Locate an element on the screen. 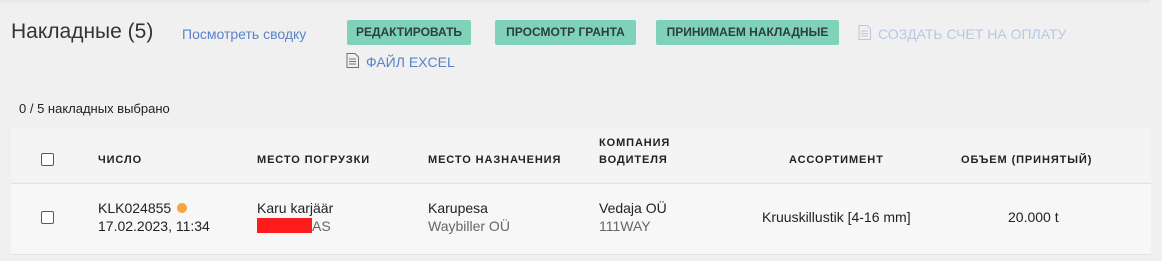 The height and width of the screenshot is (261, 1162). create-invoice-label: СОЗДАТЬ СЧЕТ НА ОПЛАТУ is located at coordinates (972, 34).